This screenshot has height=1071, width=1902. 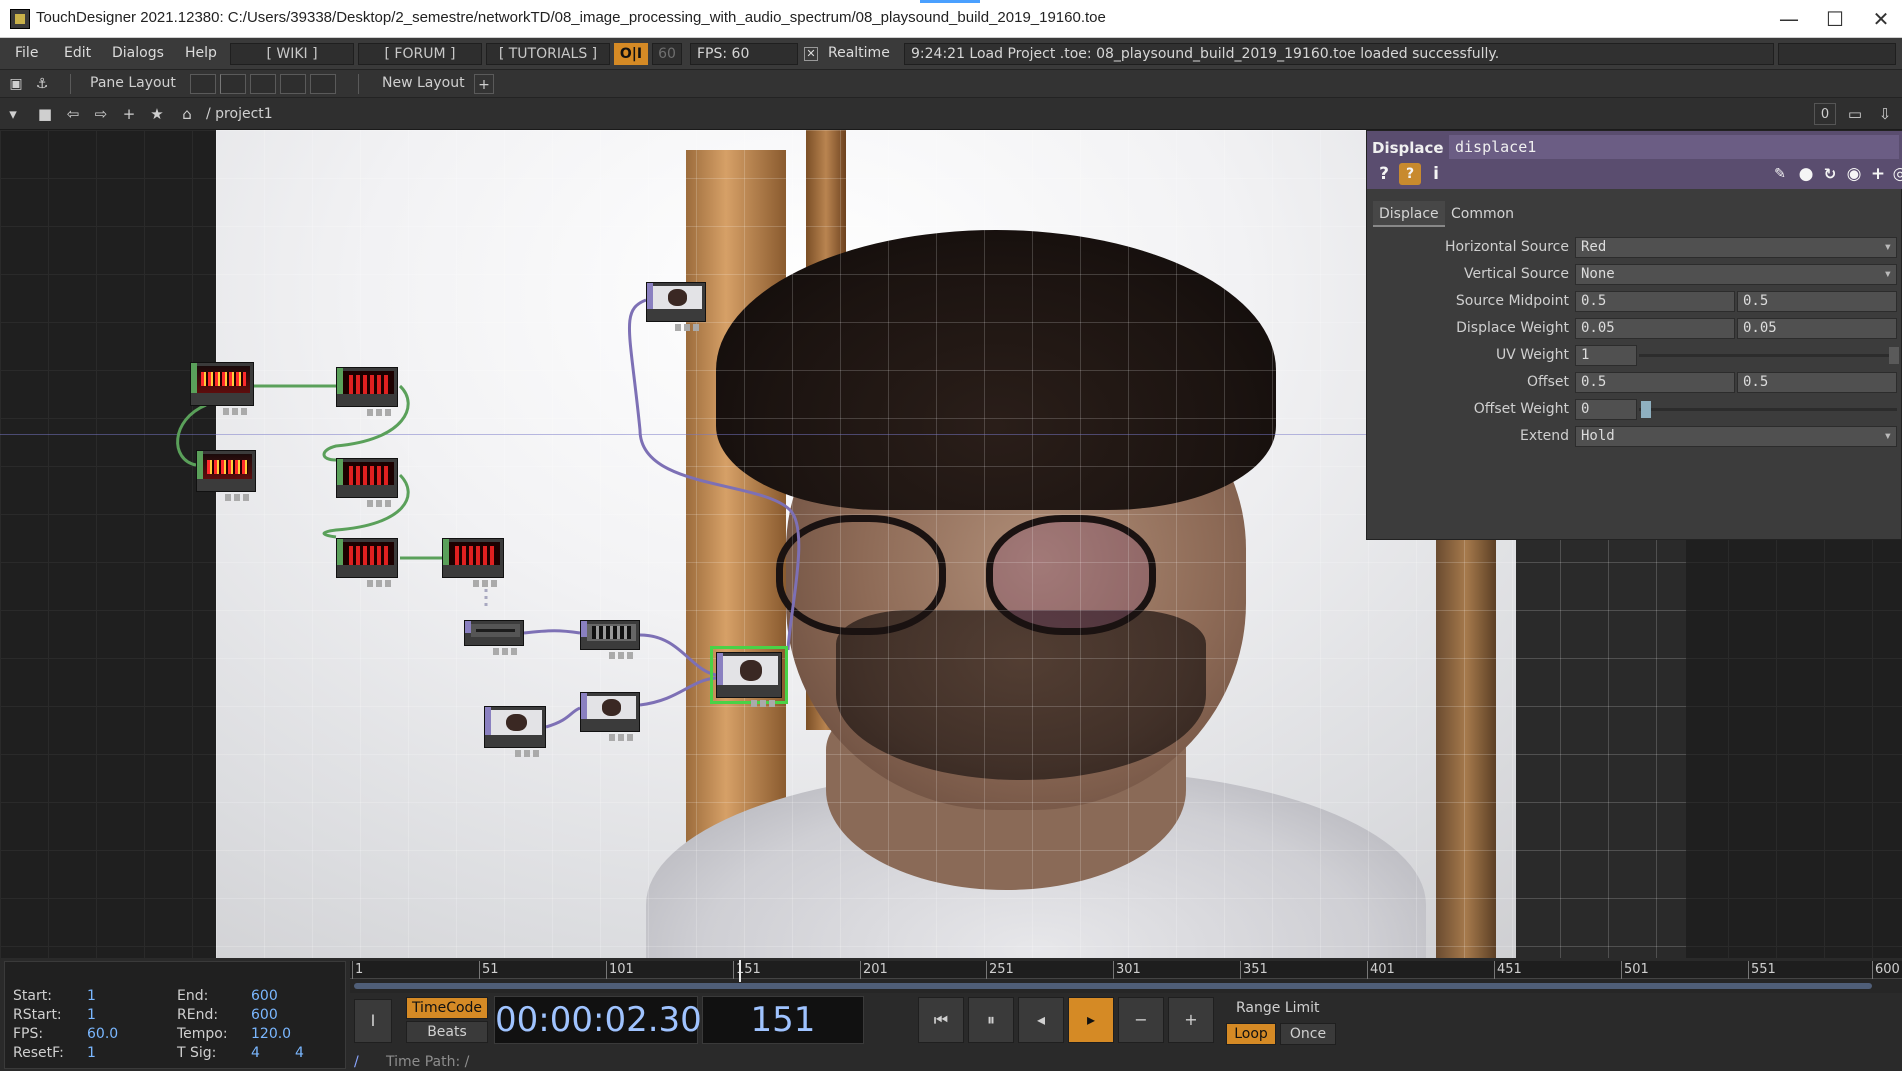 I want to click on timeline-ruler: 1 51 101 151 201 251 301 351 401 451 501 551 600, so click(x=1126, y=970).